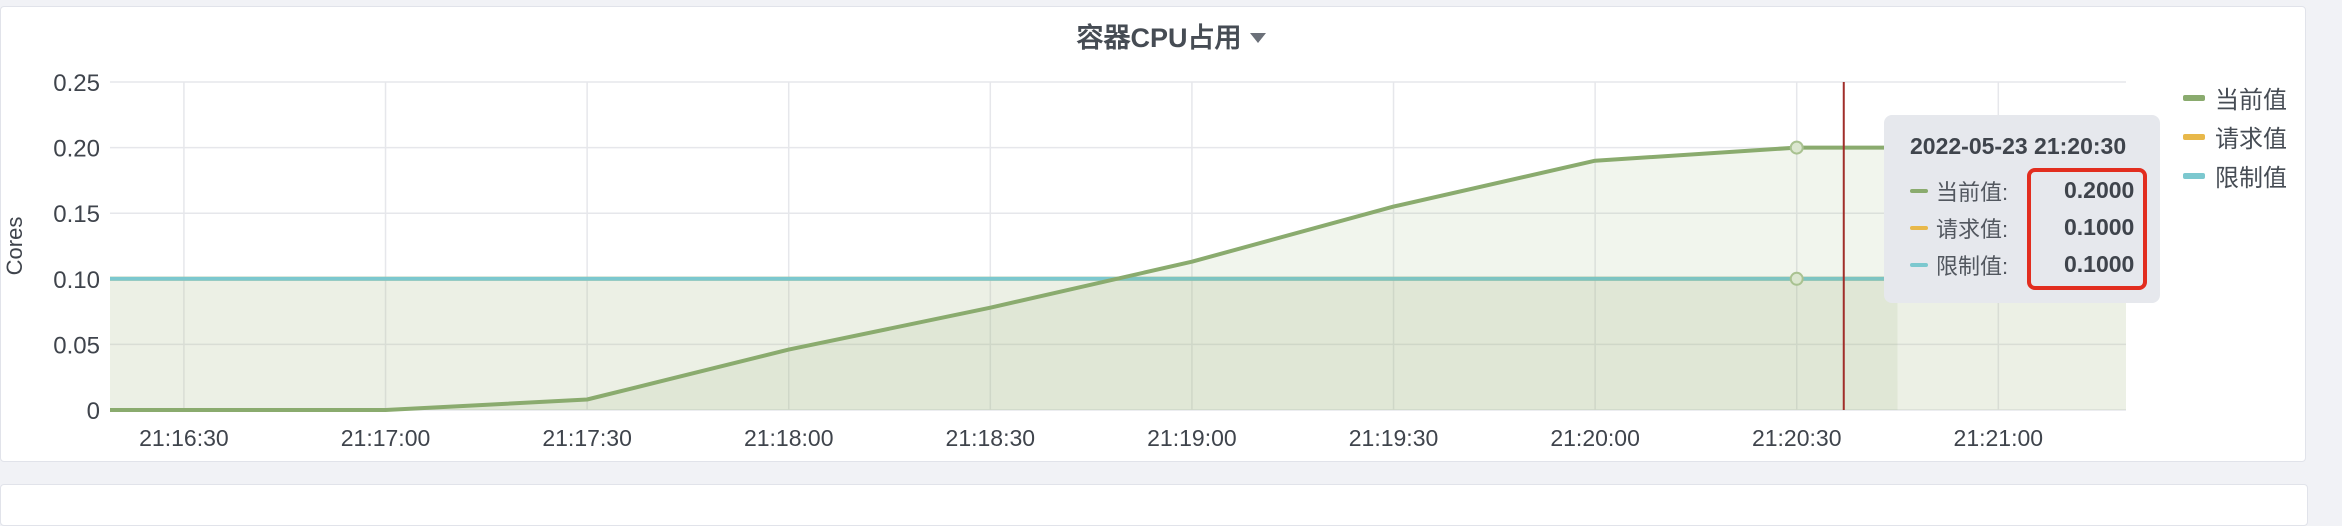 The image size is (2342, 526). Describe the element at coordinates (184, 438) in the screenshot. I see `x-tick-label: 21:16:30` at that location.